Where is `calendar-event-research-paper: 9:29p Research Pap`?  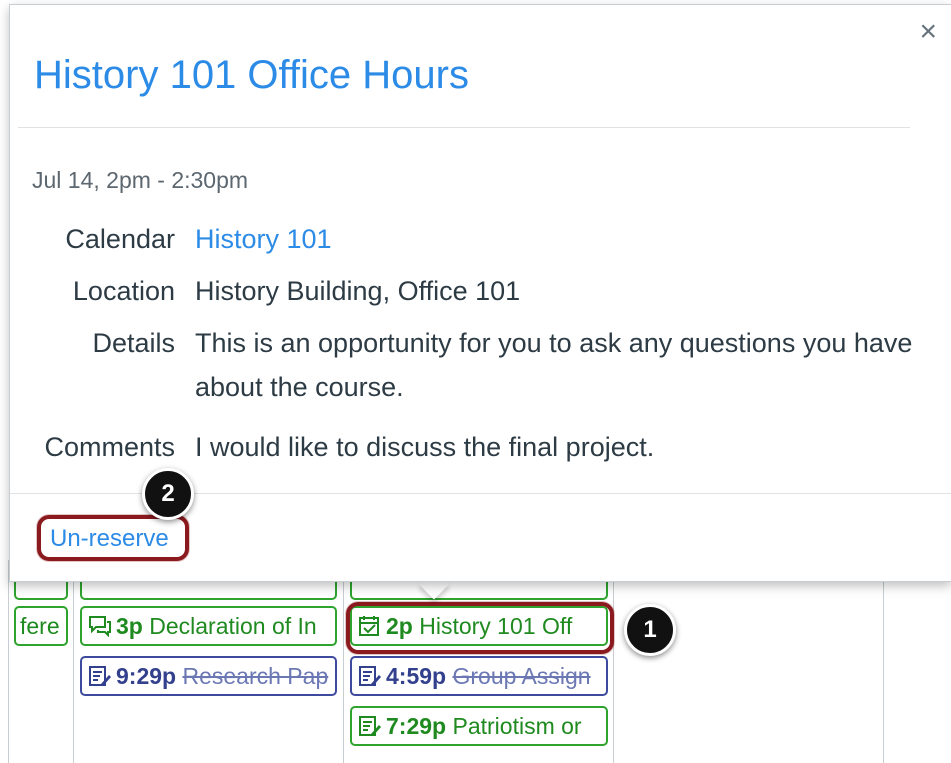
calendar-event-research-paper: 9:29p Research Pap is located at coordinates (208, 676).